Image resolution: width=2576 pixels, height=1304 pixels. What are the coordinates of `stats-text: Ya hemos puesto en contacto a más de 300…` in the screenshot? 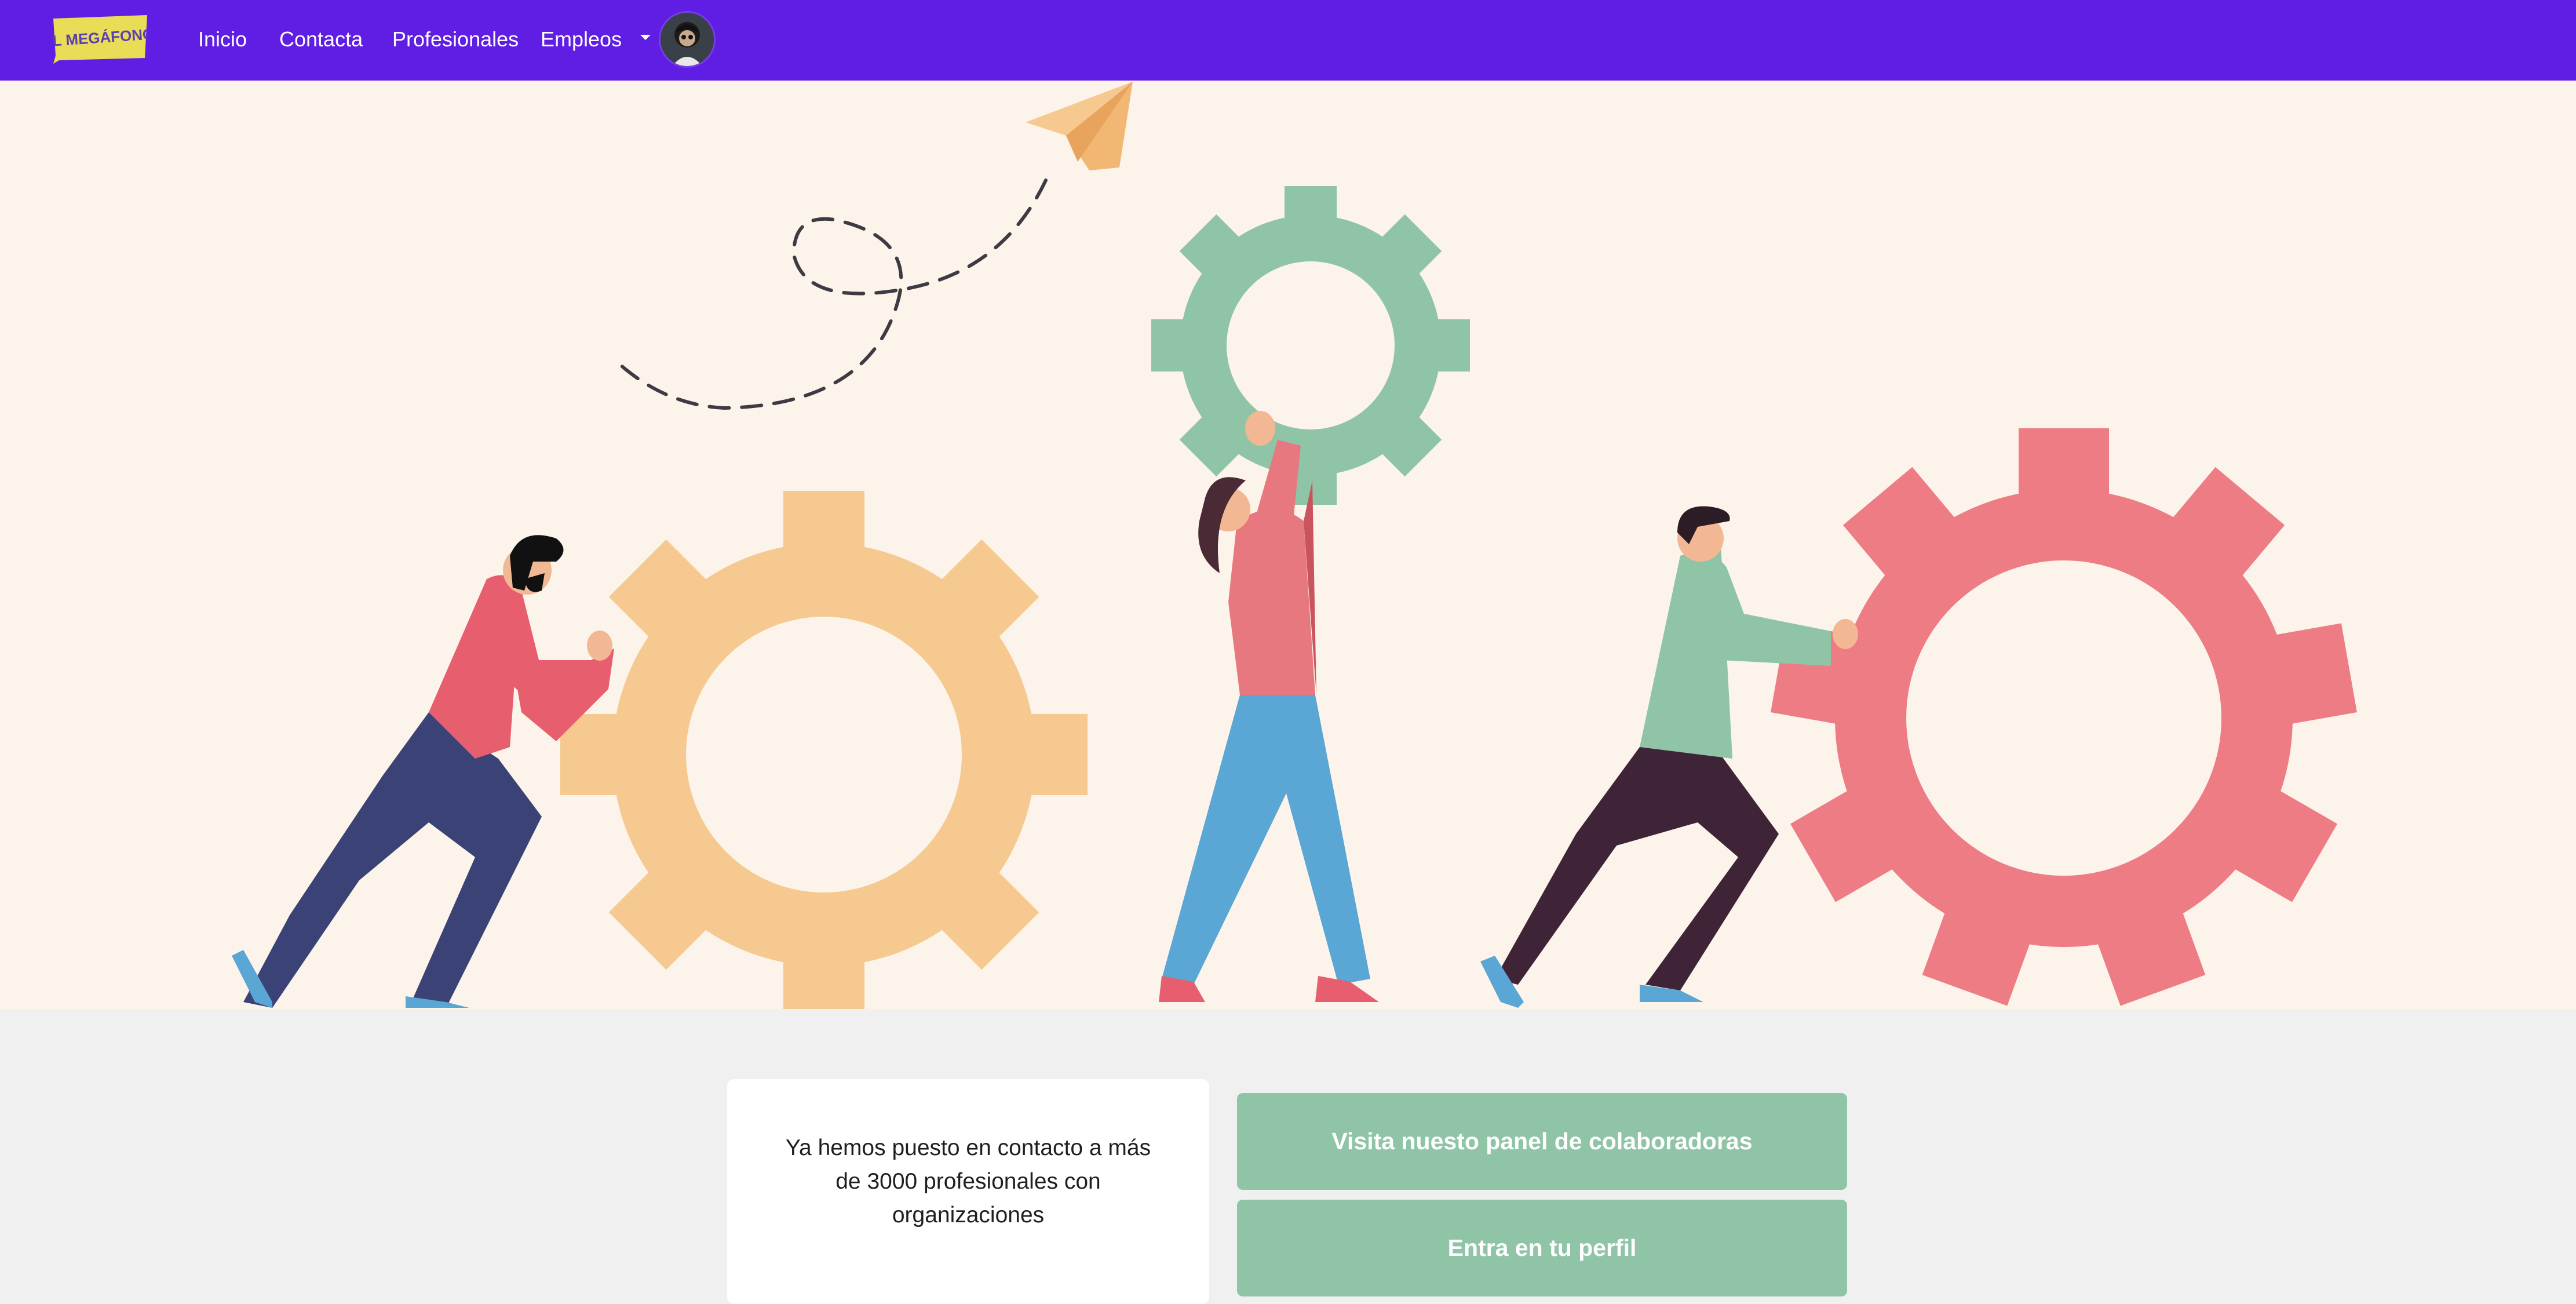 It's located at (968, 1181).